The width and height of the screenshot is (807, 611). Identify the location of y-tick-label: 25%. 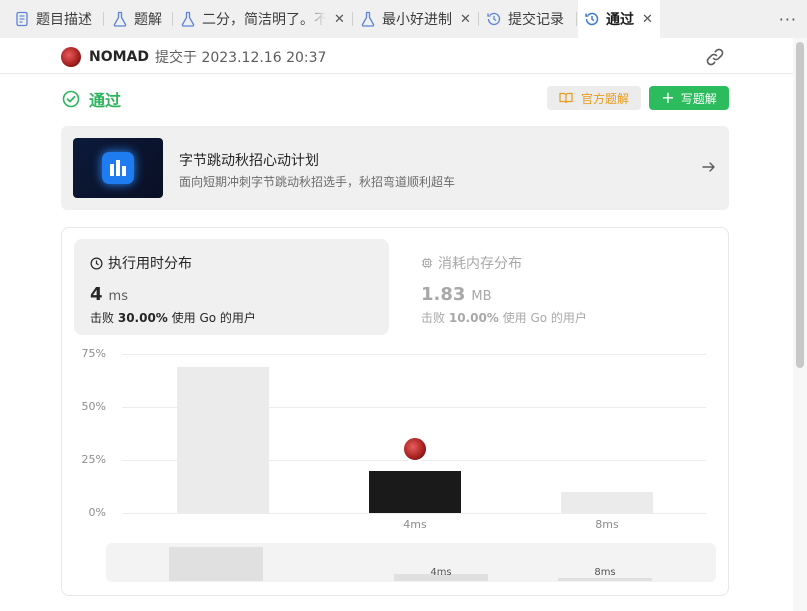
(93, 459).